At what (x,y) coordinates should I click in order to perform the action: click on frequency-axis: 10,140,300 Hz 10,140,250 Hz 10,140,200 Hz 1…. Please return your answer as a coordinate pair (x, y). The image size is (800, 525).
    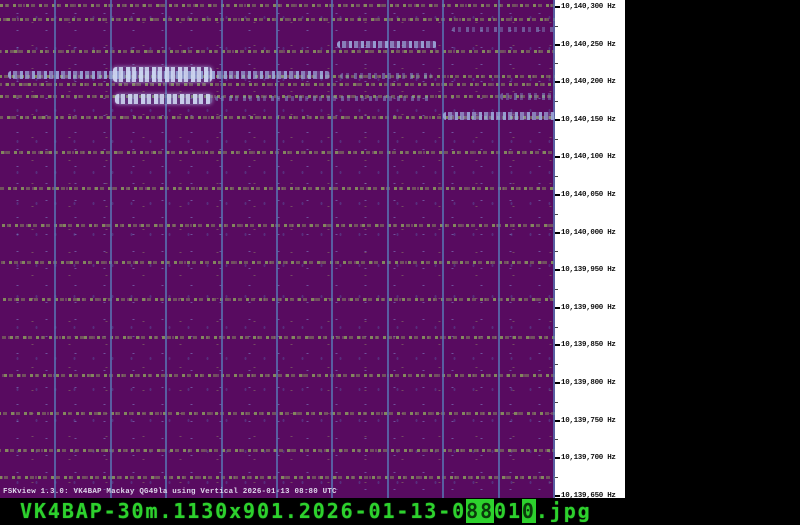
    Looking at the image, I should click on (590, 250).